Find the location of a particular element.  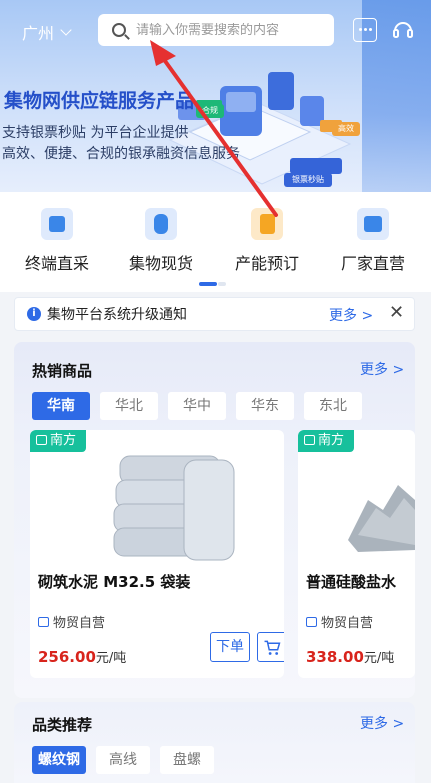

quick-nav-label: 终端直采 is located at coordinates (56, 263).